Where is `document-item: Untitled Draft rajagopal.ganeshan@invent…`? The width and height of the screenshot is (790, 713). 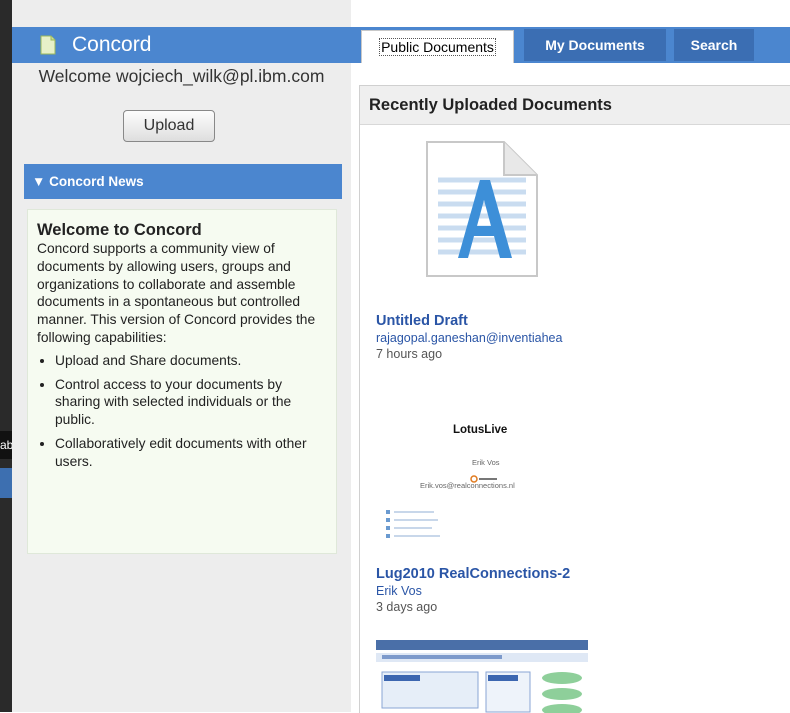 document-item: Untitled Draft rajagopal.ganeshan@invent… is located at coordinates (469, 337).